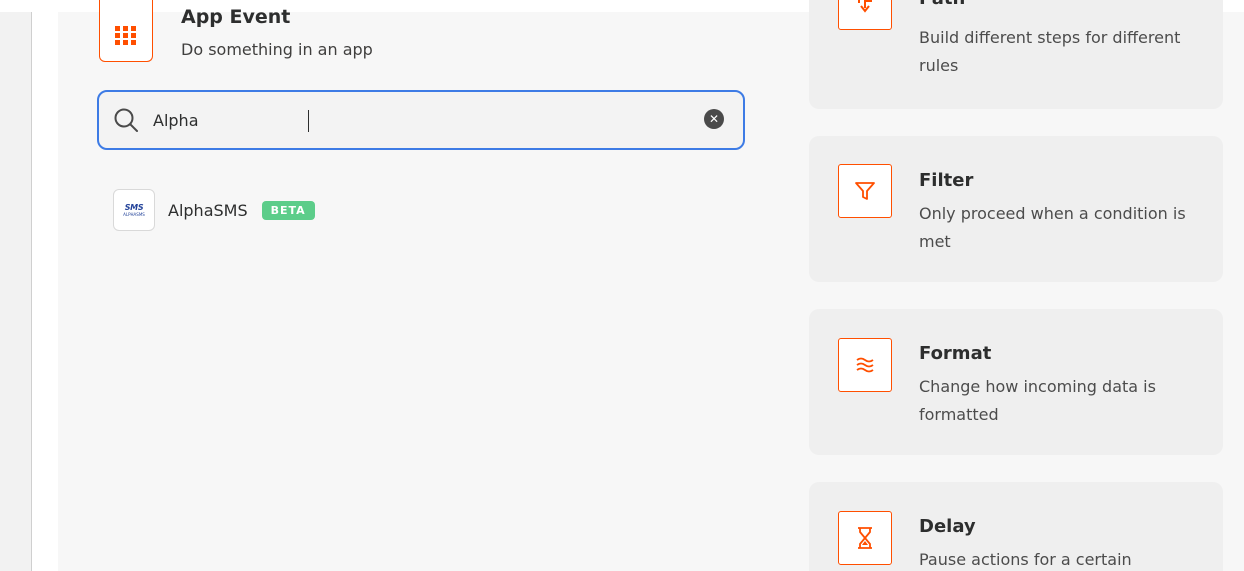 The height and width of the screenshot is (571, 1244). What do you see at coordinates (134, 214) in the screenshot?
I see `logo-subtext: ALPHASMS` at bounding box center [134, 214].